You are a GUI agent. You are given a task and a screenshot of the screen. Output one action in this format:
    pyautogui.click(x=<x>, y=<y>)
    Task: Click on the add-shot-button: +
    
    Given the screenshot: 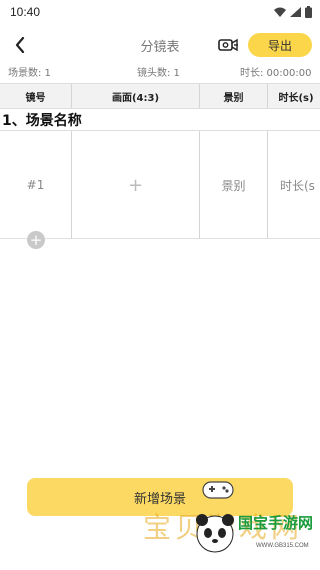 What is the action you would take?
    pyautogui.click(x=36, y=240)
    